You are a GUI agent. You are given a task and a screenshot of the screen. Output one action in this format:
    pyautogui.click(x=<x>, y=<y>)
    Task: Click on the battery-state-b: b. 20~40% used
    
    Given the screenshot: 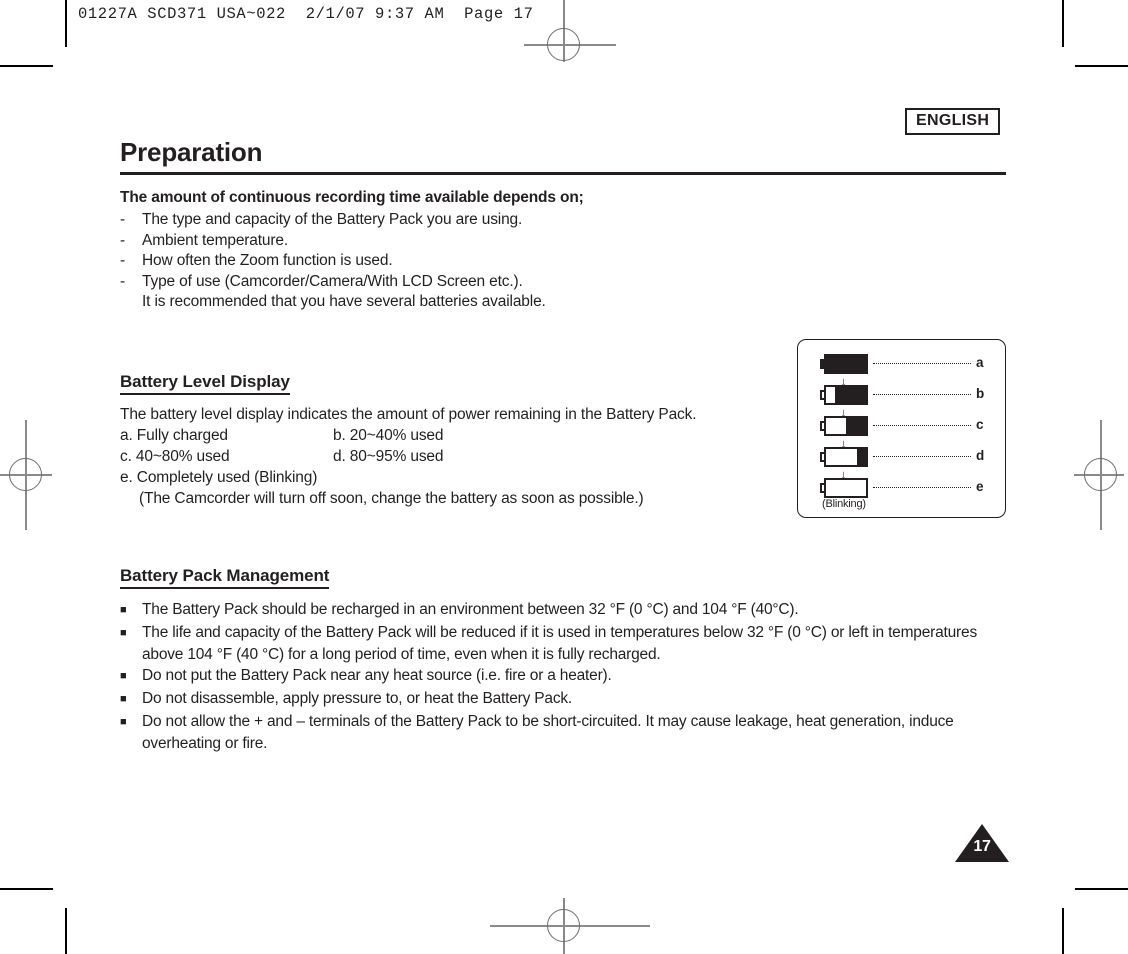 What is the action you would take?
    pyautogui.click(x=388, y=435)
    